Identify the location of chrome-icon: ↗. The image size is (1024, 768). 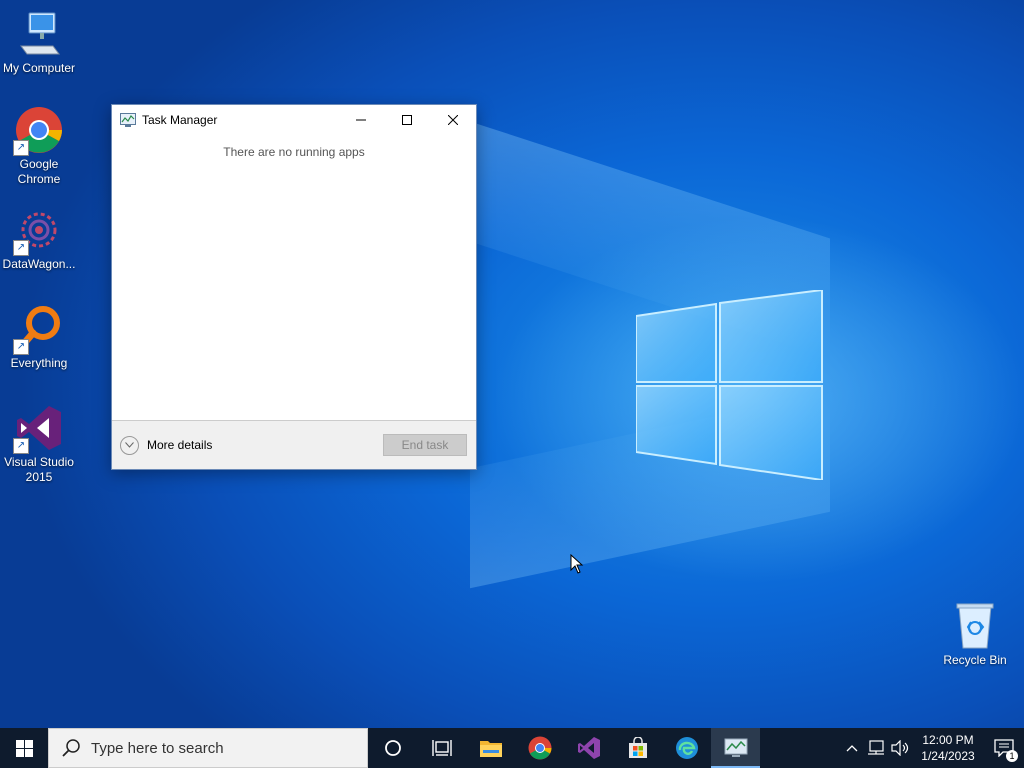
(38, 131).